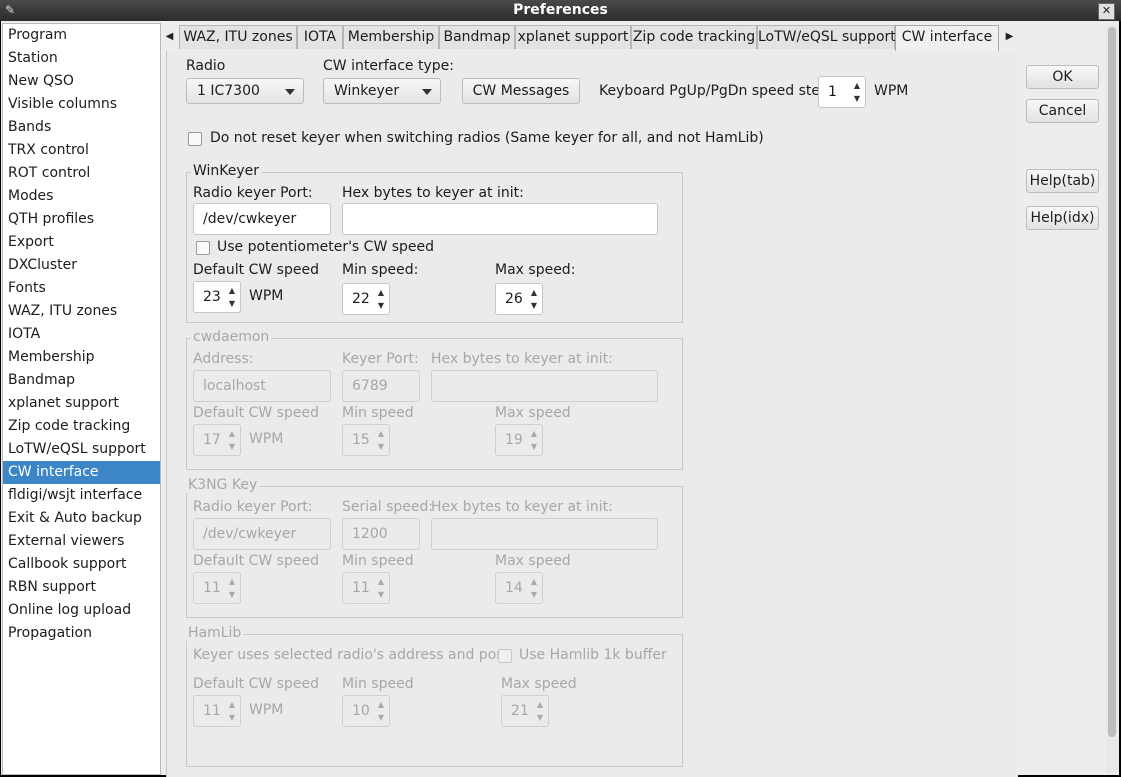  I want to click on hamlib-max-speed-value: 21, so click(520, 711).